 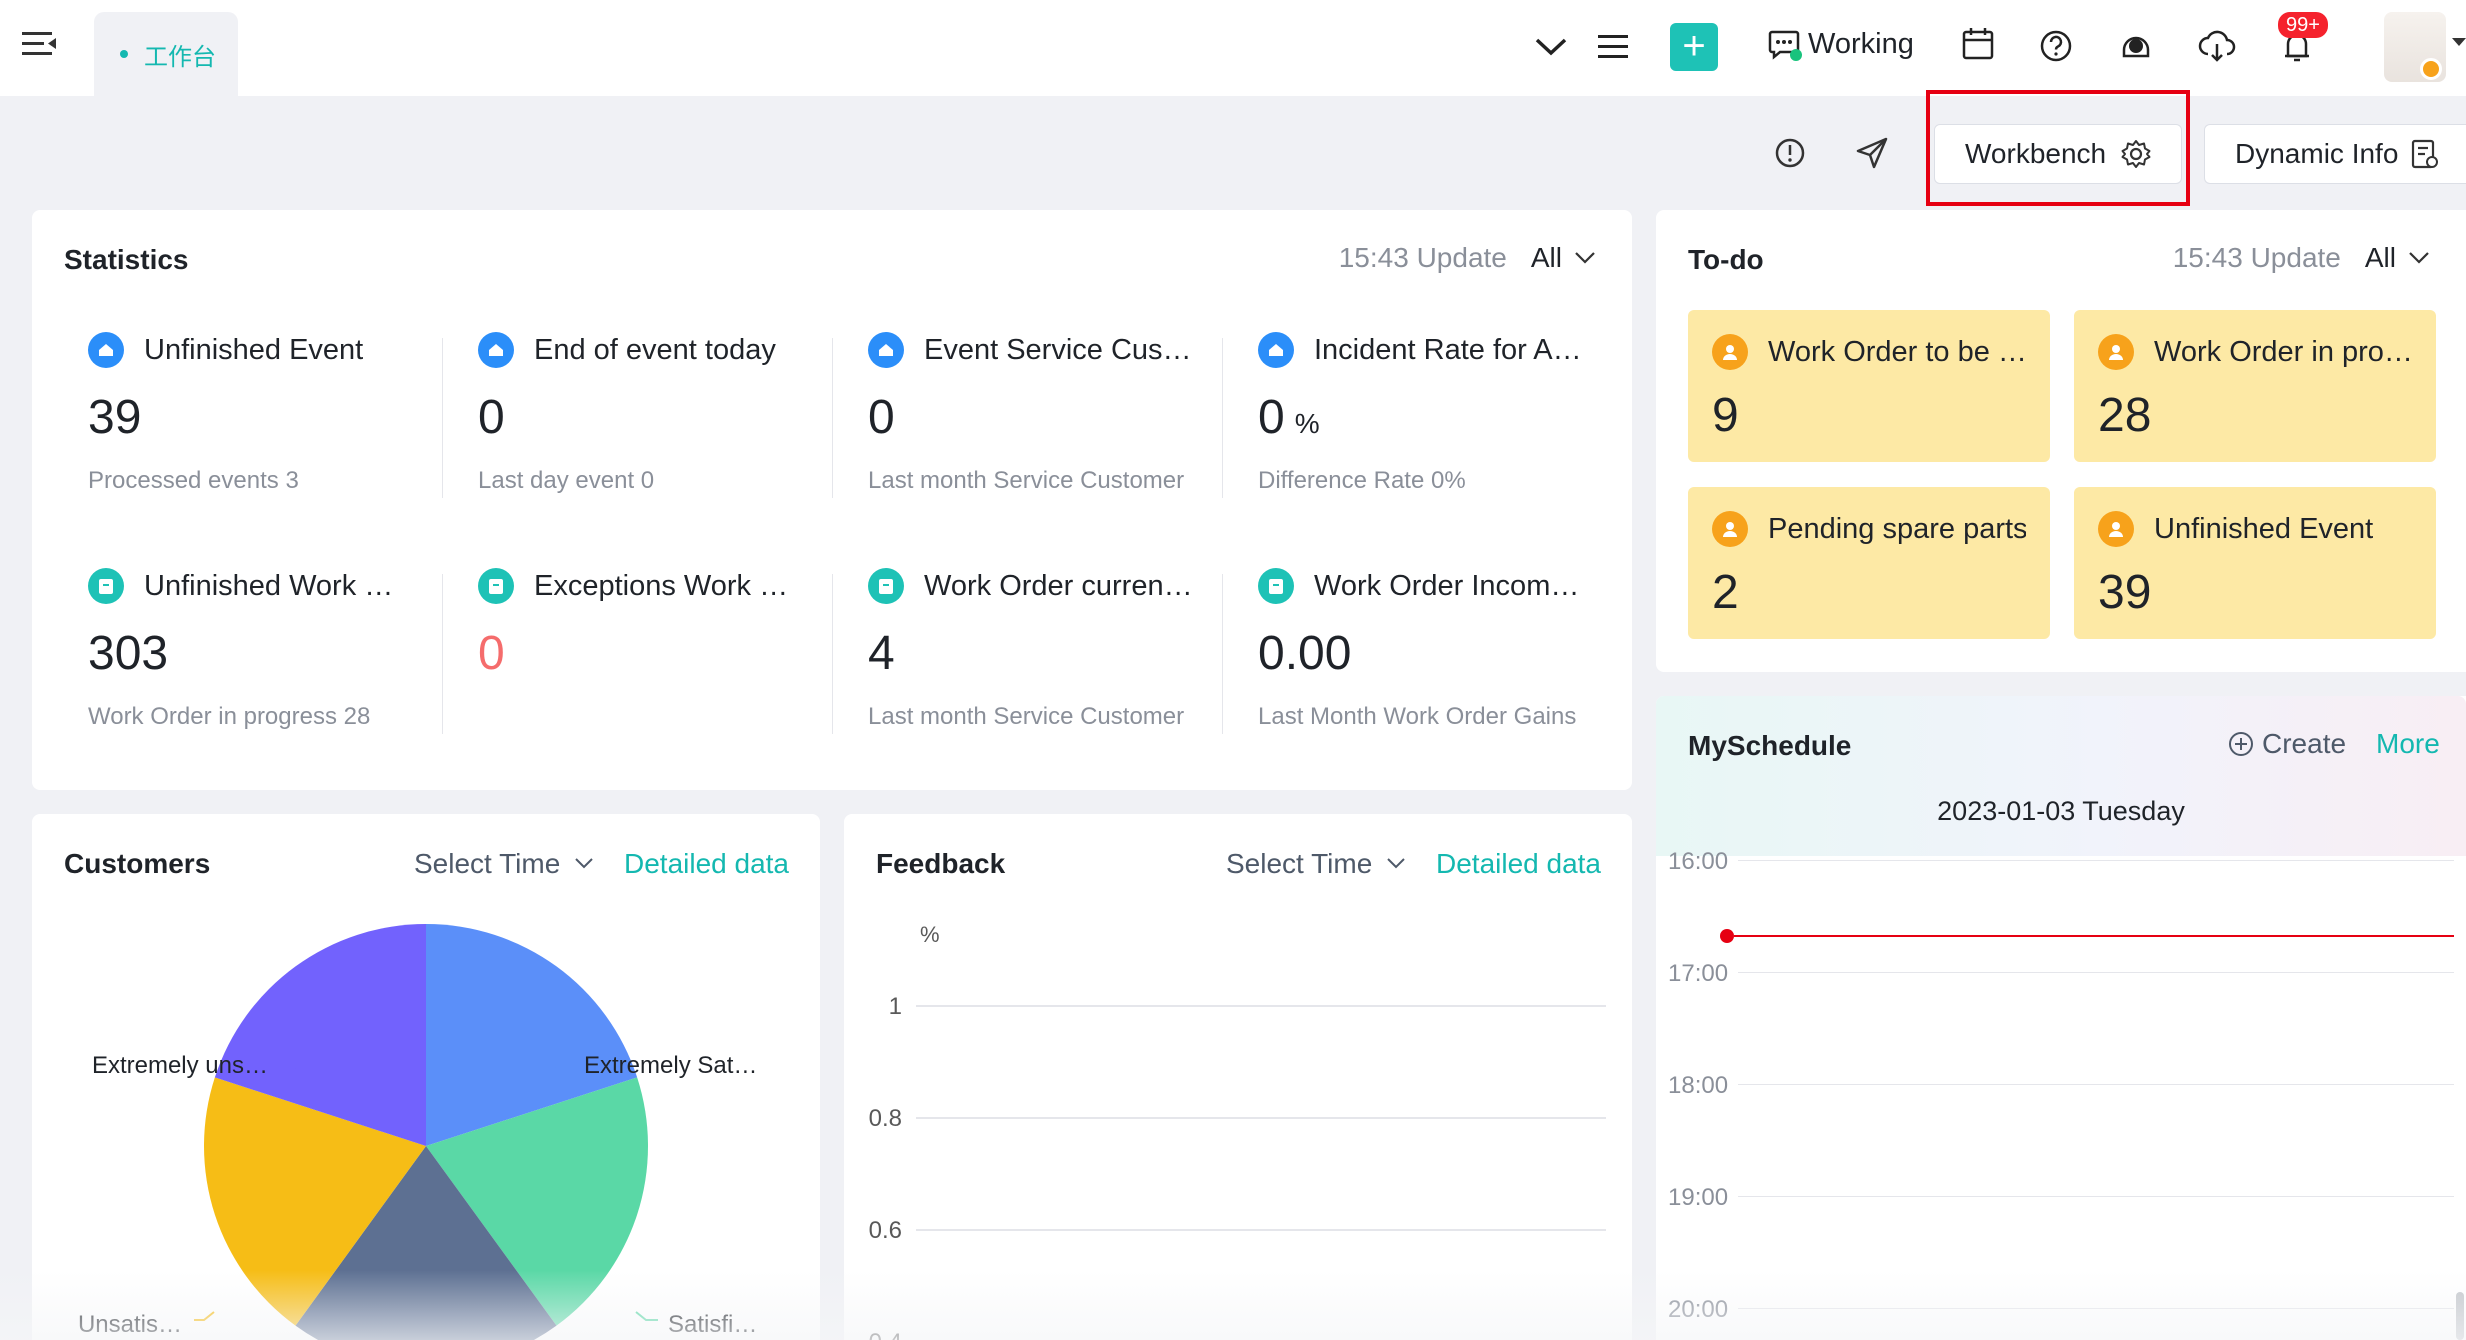 I want to click on stat-value: 4, so click(x=881, y=653).